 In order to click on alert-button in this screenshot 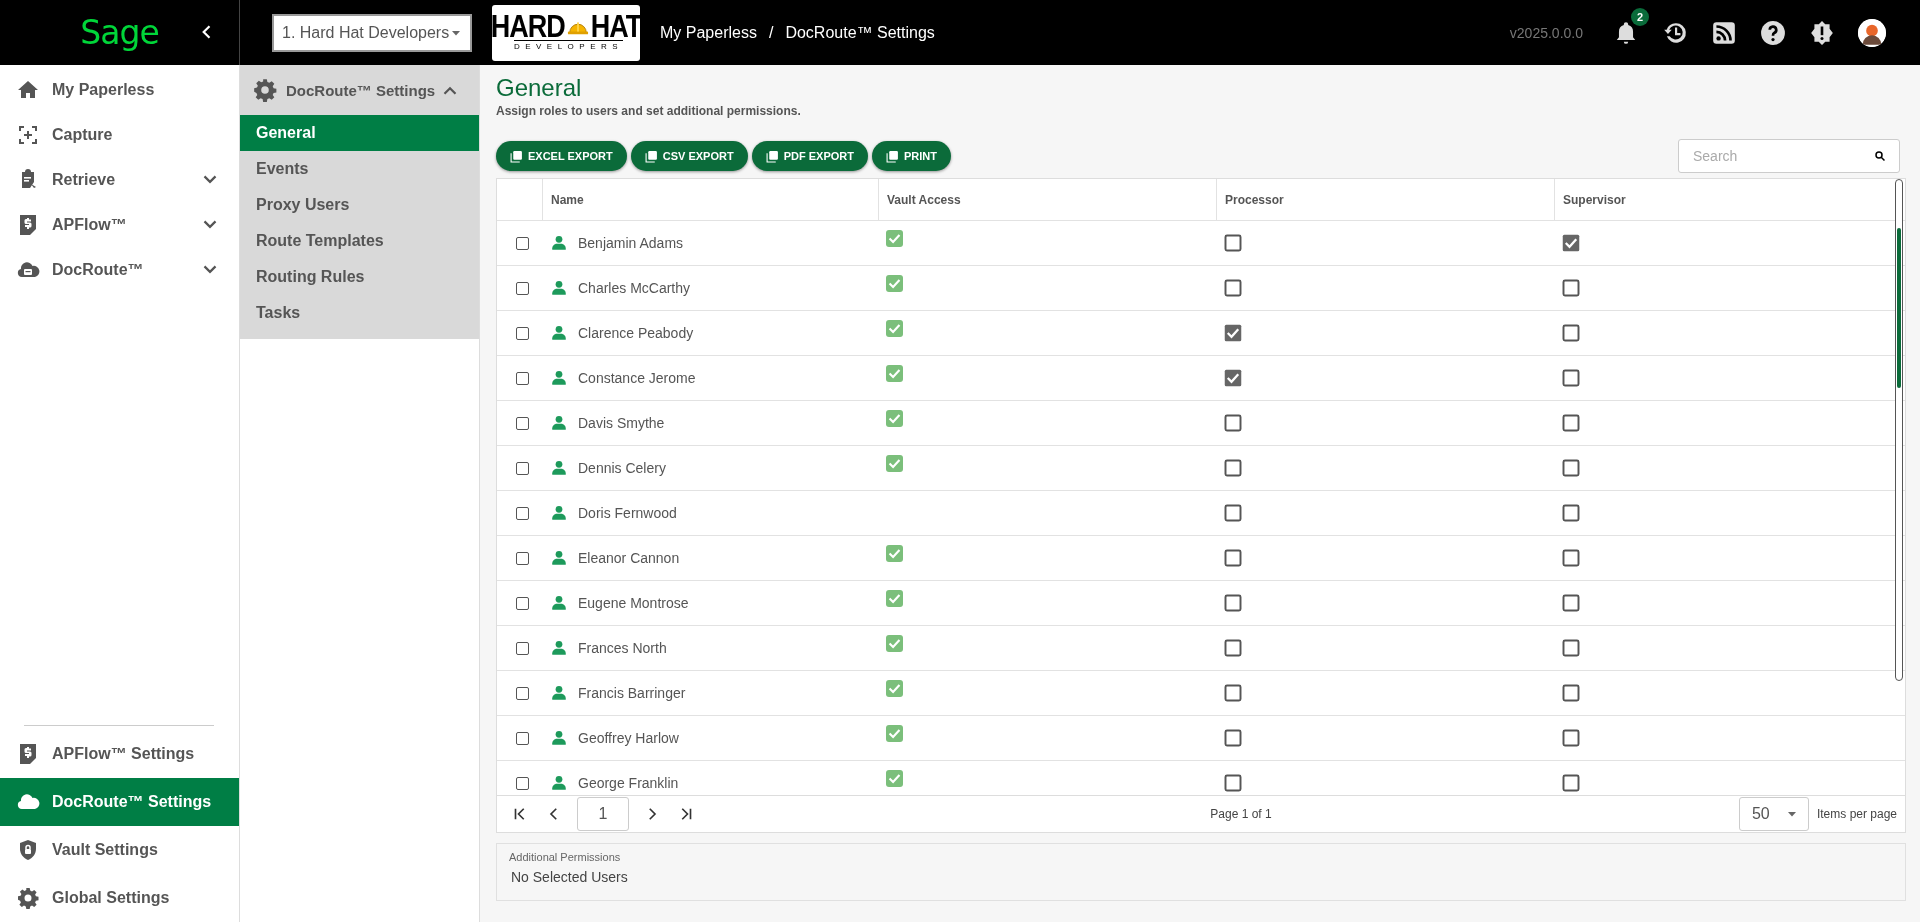, I will do `click(1822, 32)`.